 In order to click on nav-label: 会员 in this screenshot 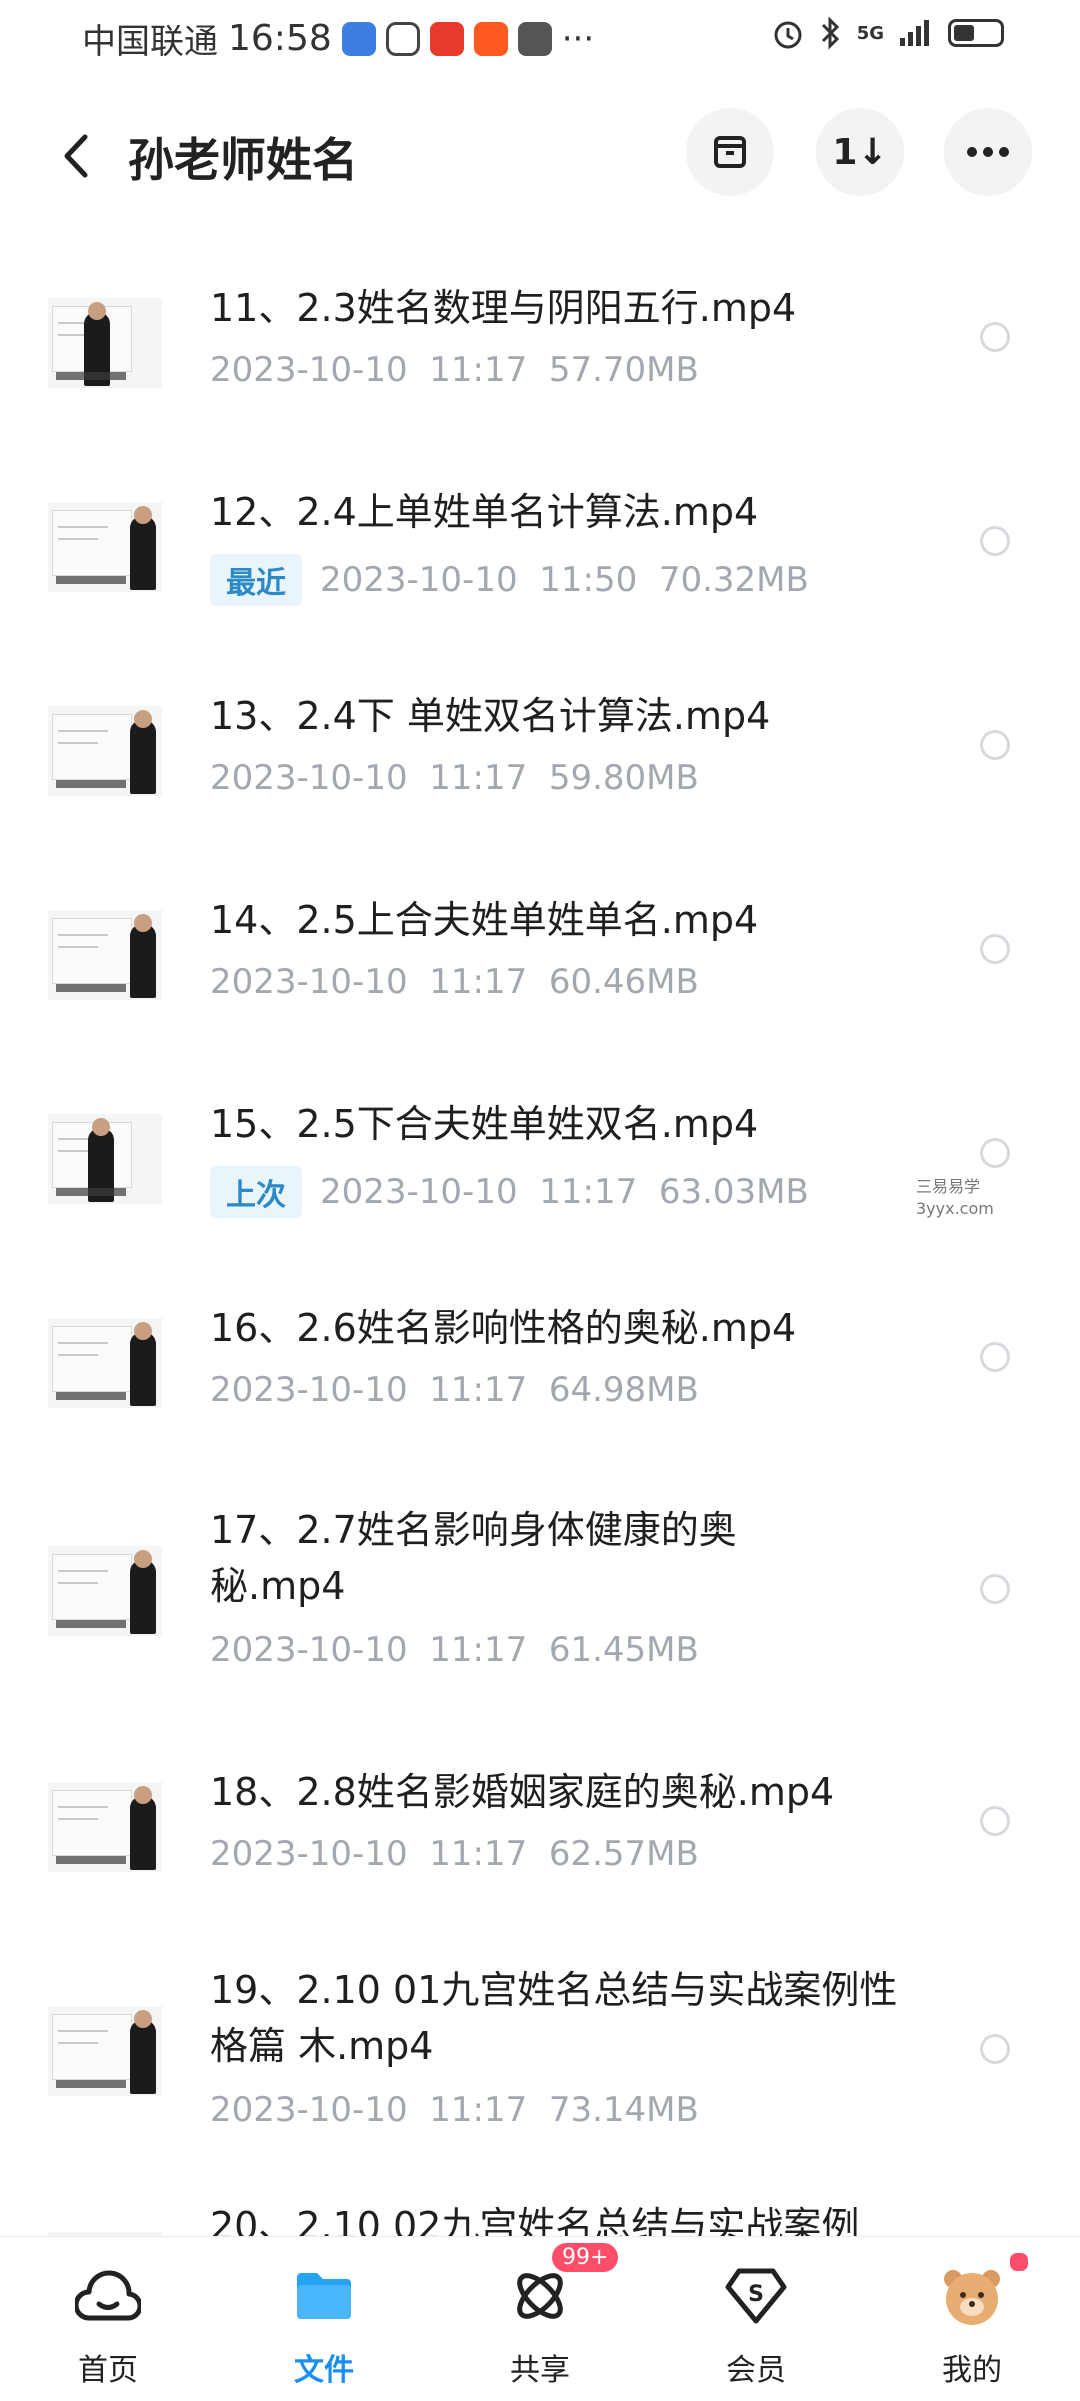, I will do `click(756, 2370)`.